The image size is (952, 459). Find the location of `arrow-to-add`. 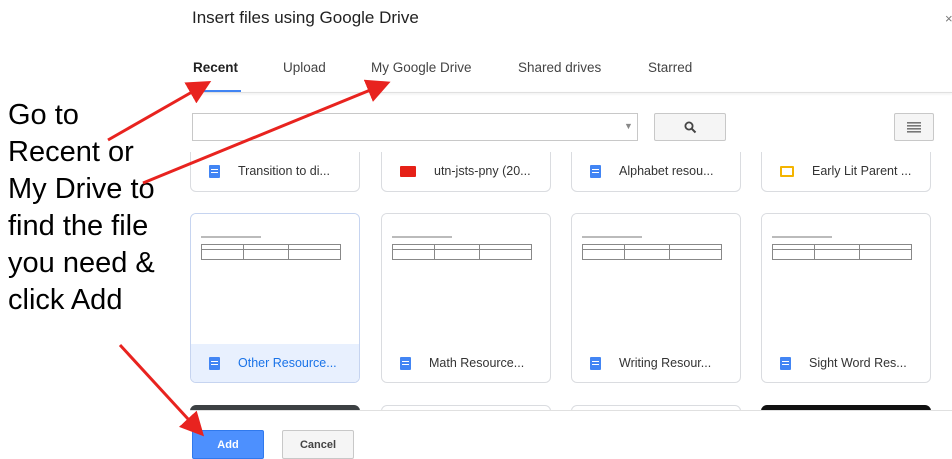

arrow-to-add is located at coordinates (161, 390).